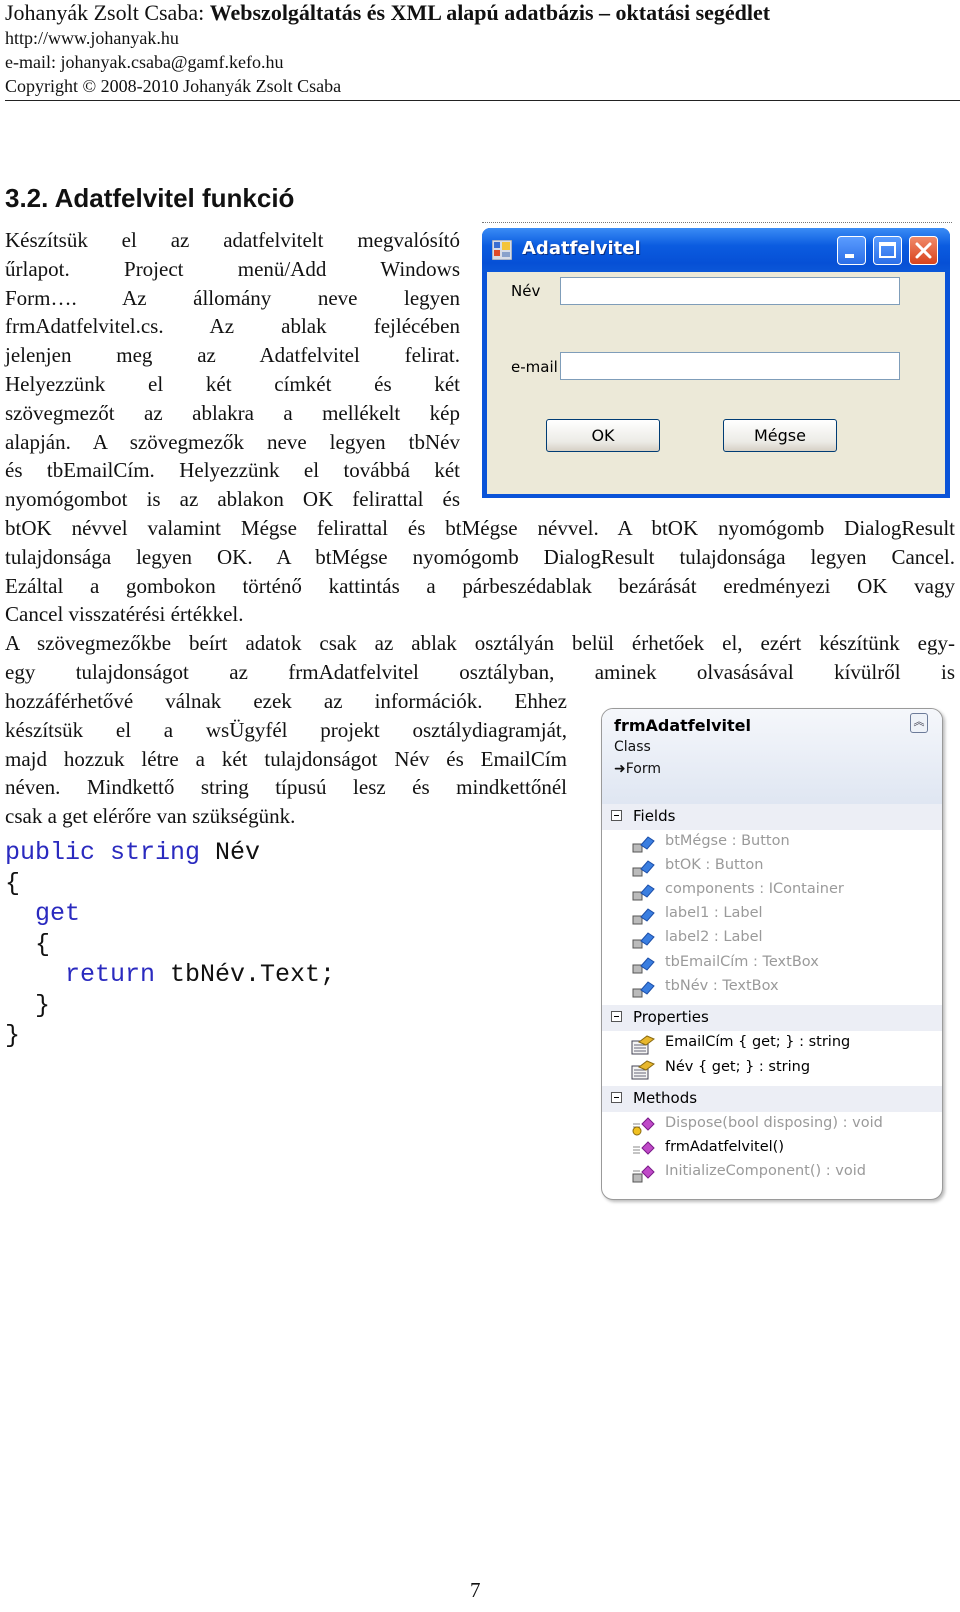 The width and height of the screenshot is (960, 1612). I want to click on section-methods: Methods, so click(772, 1099).